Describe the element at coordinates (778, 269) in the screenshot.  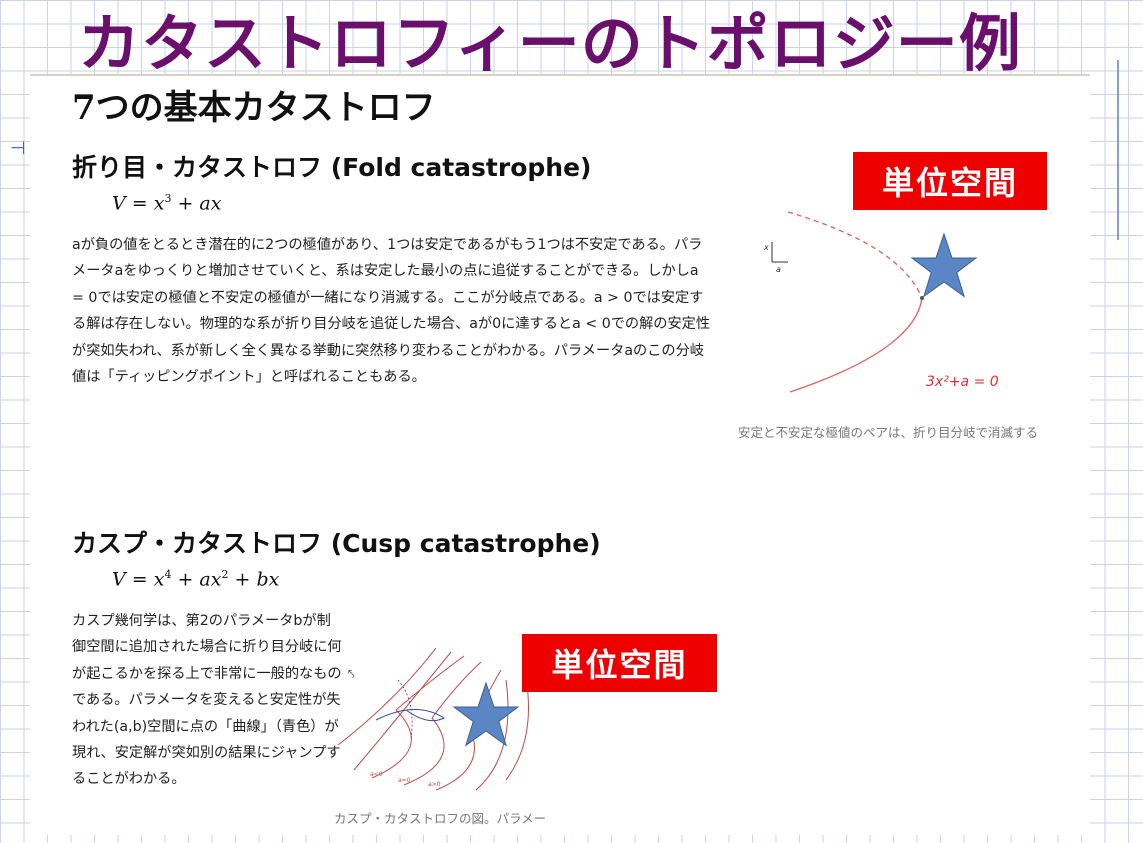
I see `fold-axis-x-label: a` at that location.